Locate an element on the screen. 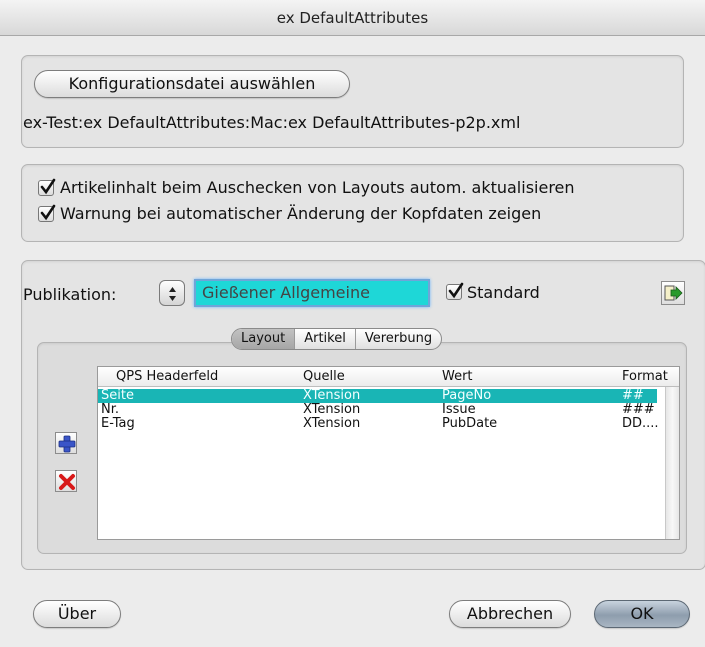  publication-label: Publikation: is located at coordinates (70, 294).